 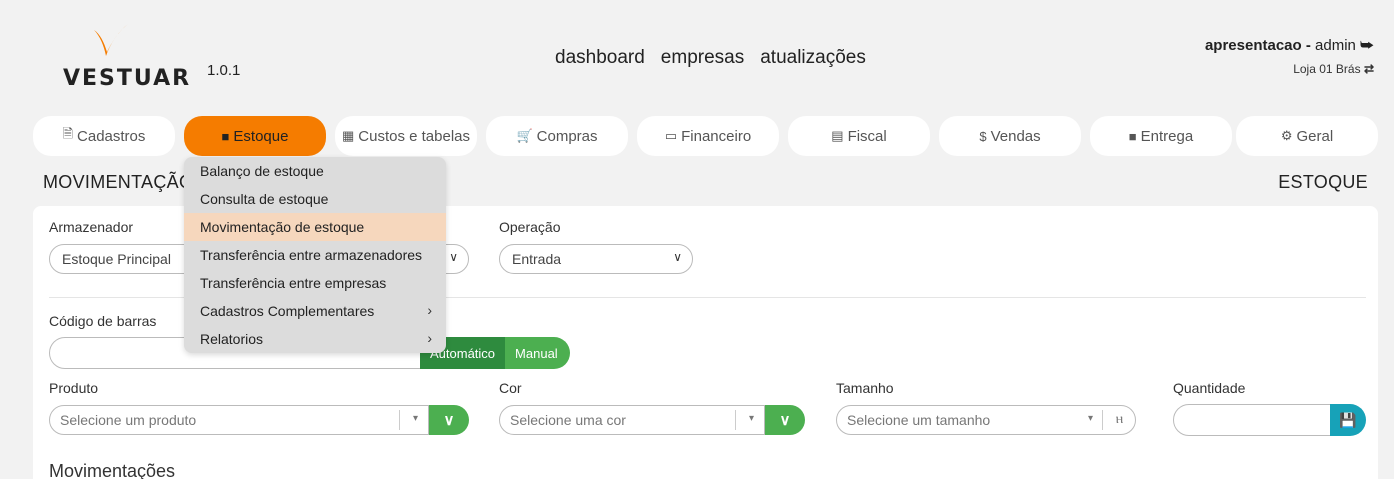 What do you see at coordinates (867, 136) in the screenshot?
I see `tab-label: Fiscal` at bounding box center [867, 136].